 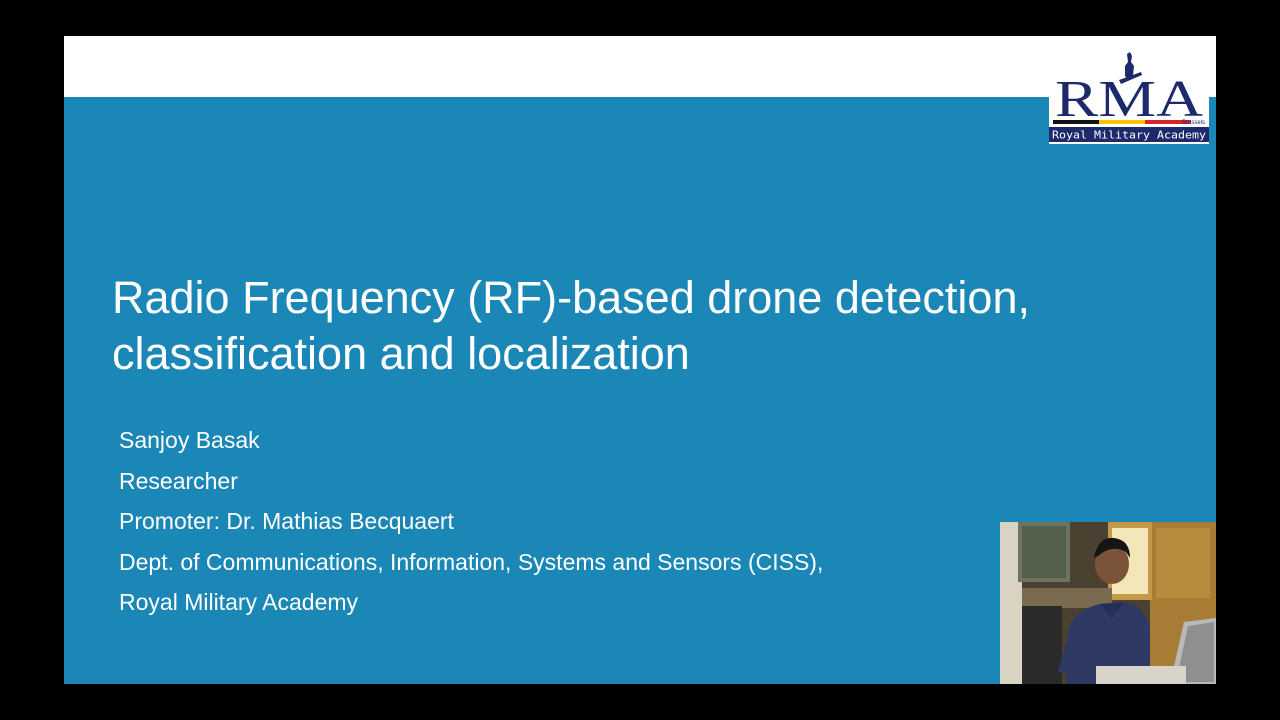 What do you see at coordinates (286, 521) in the screenshot?
I see `promoter-line: Promoter: Dr. Mathias Becquaert` at bounding box center [286, 521].